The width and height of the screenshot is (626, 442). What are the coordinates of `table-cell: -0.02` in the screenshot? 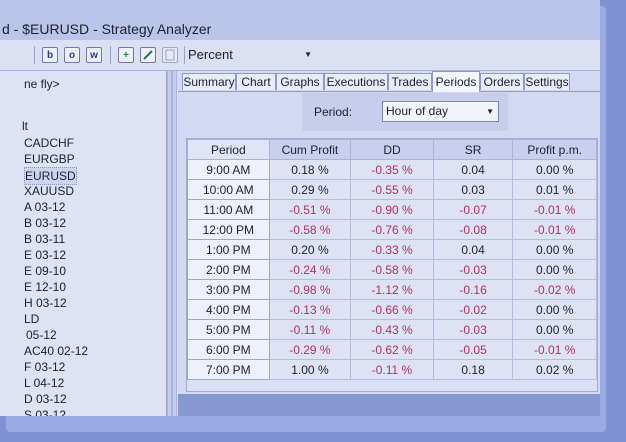 It's located at (473, 309).